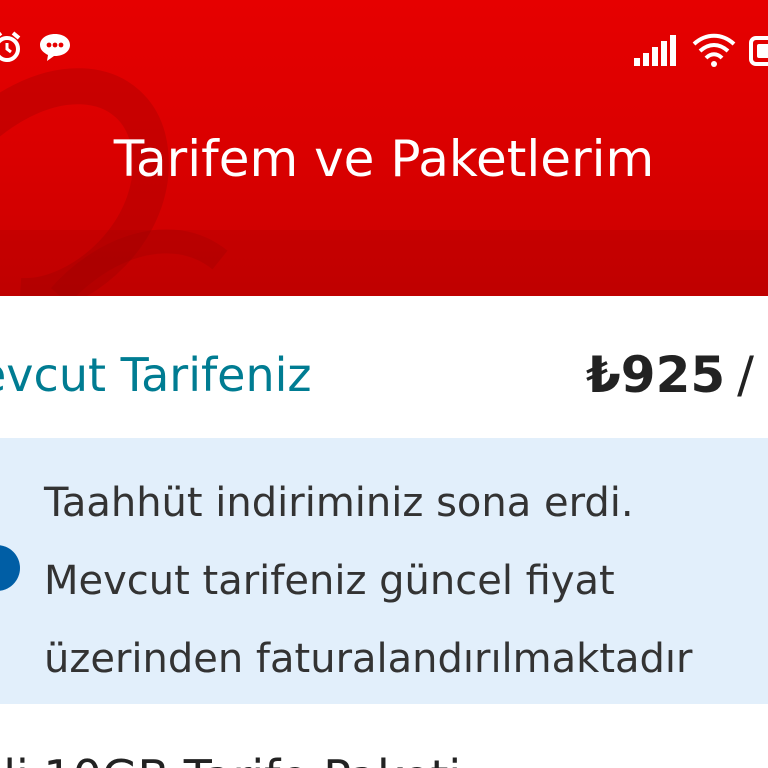 The height and width of the screenshot is (768, 768). I want to click on tariff-price: ₺925/, so click(670, 375).